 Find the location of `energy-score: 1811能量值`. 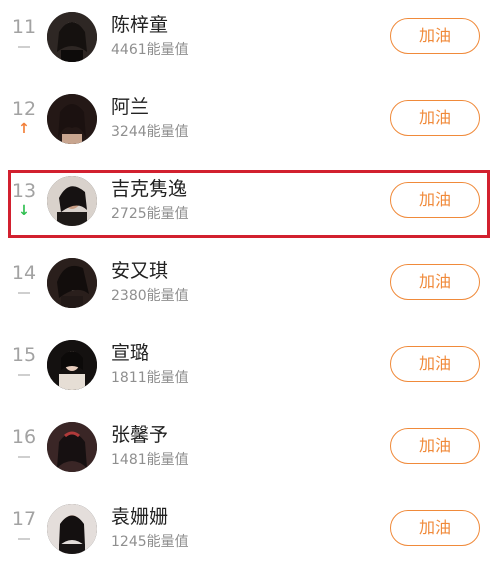

energy-score: 1811能量值 is located at coordinates (150, 378).